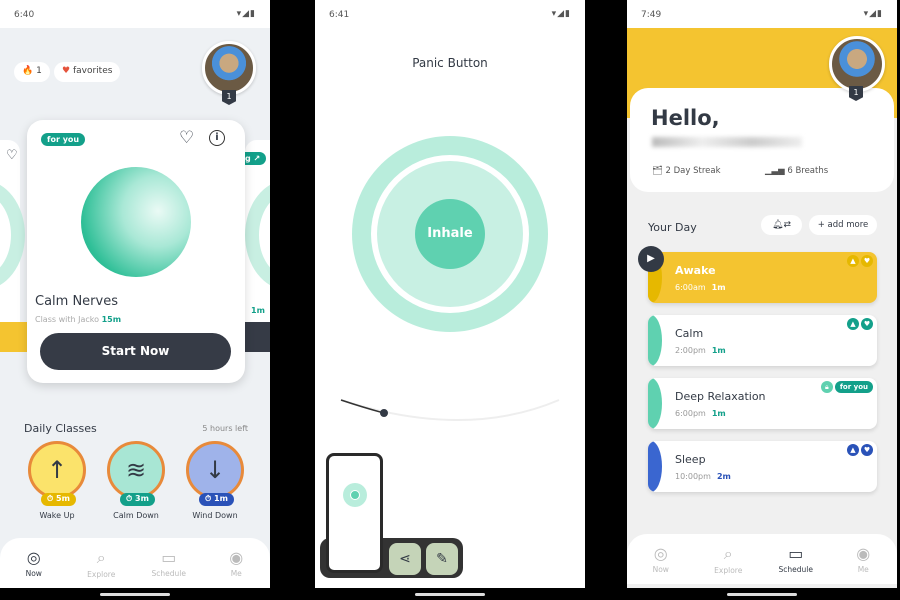  Describe the element at coordinates (826, 387) in the screenshot. I see `lock-icon: 🔒︎` at that location.